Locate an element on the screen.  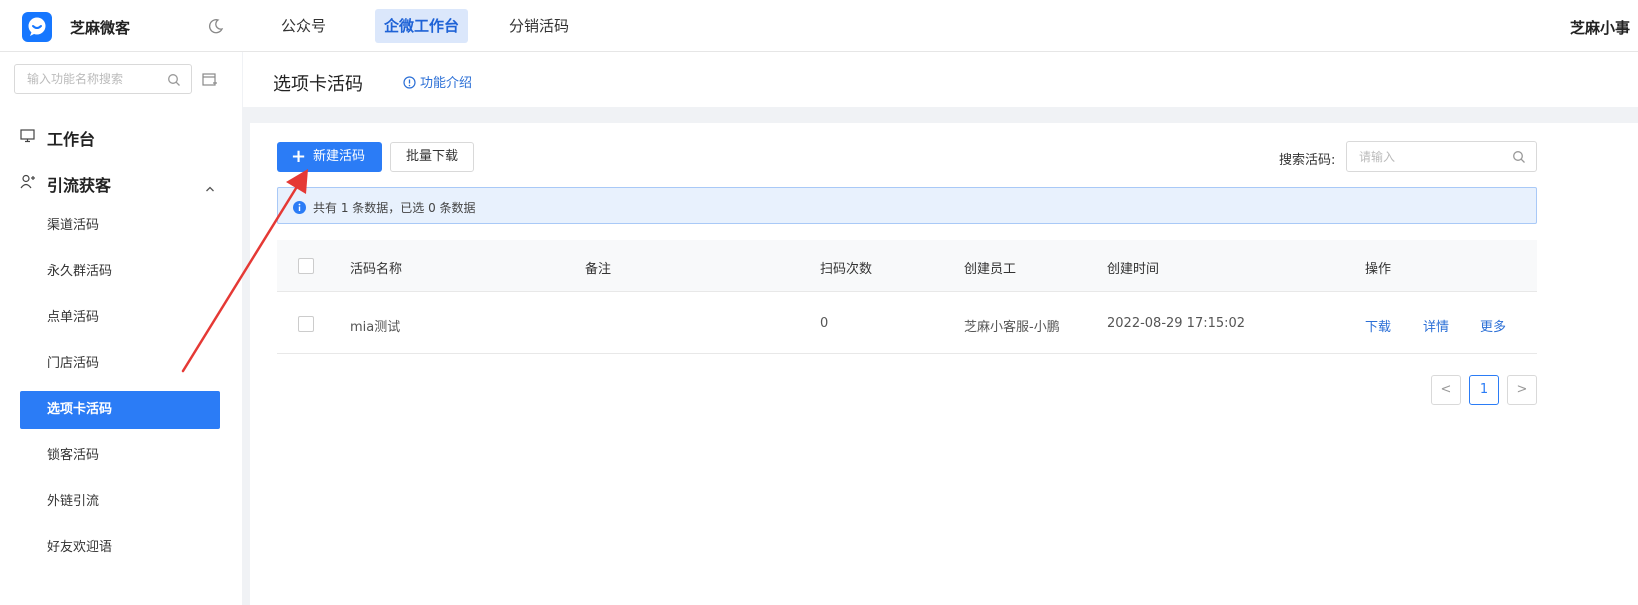
column-header-name: 活码名称 is located at coordinates (376, 269).